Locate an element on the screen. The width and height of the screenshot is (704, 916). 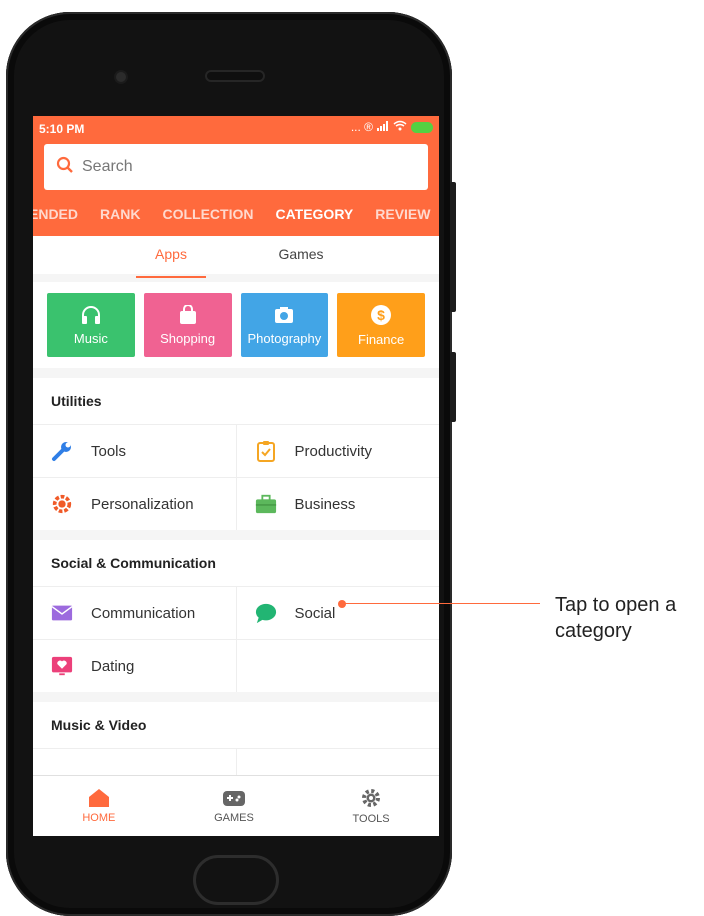
tab-rank: RANK is located at coordinates (120, 218).